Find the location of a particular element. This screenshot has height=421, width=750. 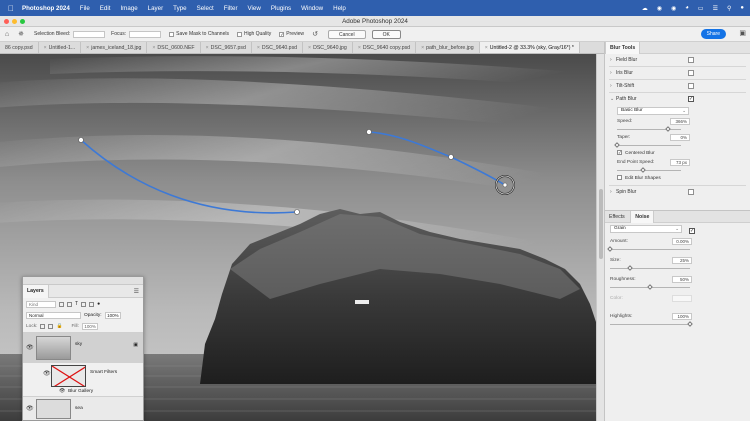

adjustment-filter-icon is located at coordinates (69, 304).